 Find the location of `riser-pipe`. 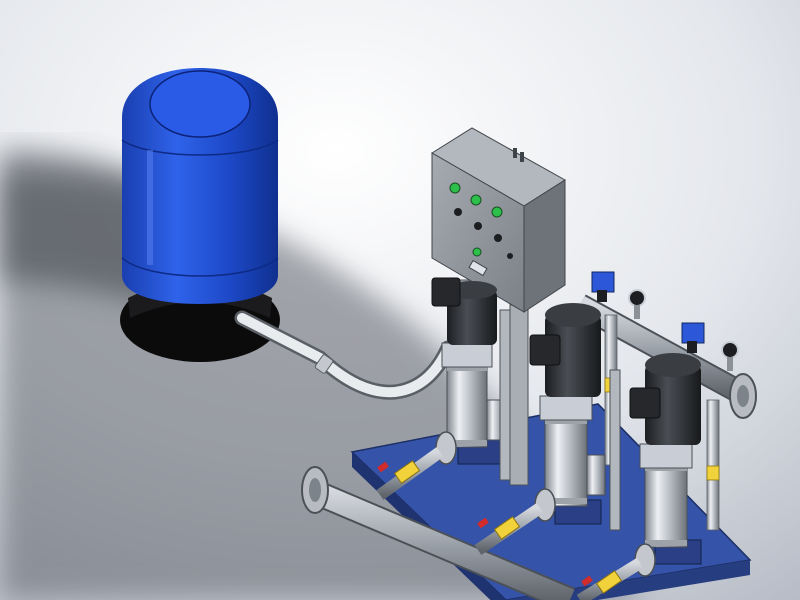

riser-pipe is located at coordinates (713, 465).